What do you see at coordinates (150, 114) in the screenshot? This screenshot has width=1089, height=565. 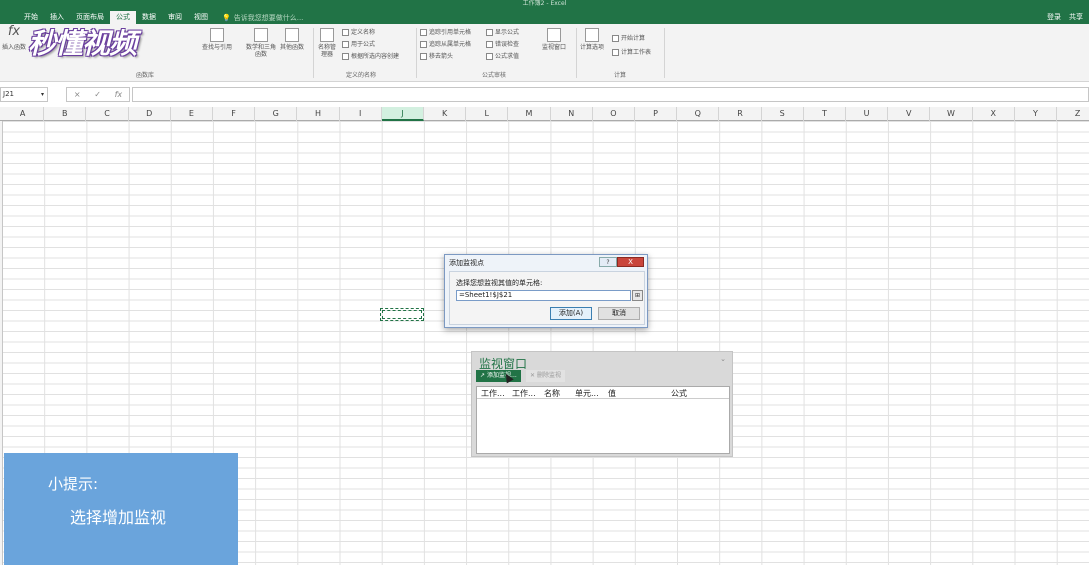 I see `column-header-d: D` at bounding box center [150, 114].